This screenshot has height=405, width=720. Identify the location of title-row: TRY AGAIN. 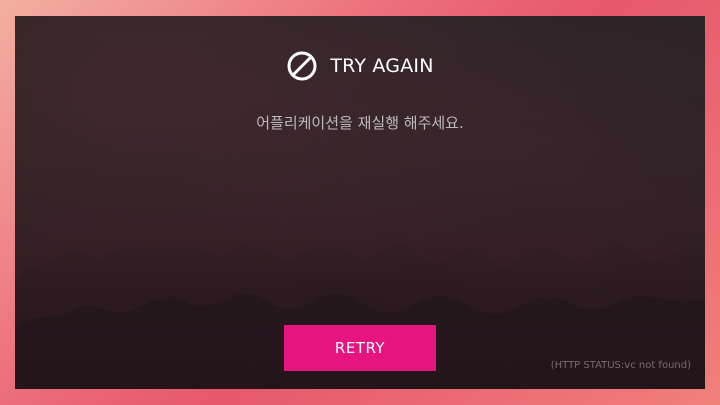
(360, 66).